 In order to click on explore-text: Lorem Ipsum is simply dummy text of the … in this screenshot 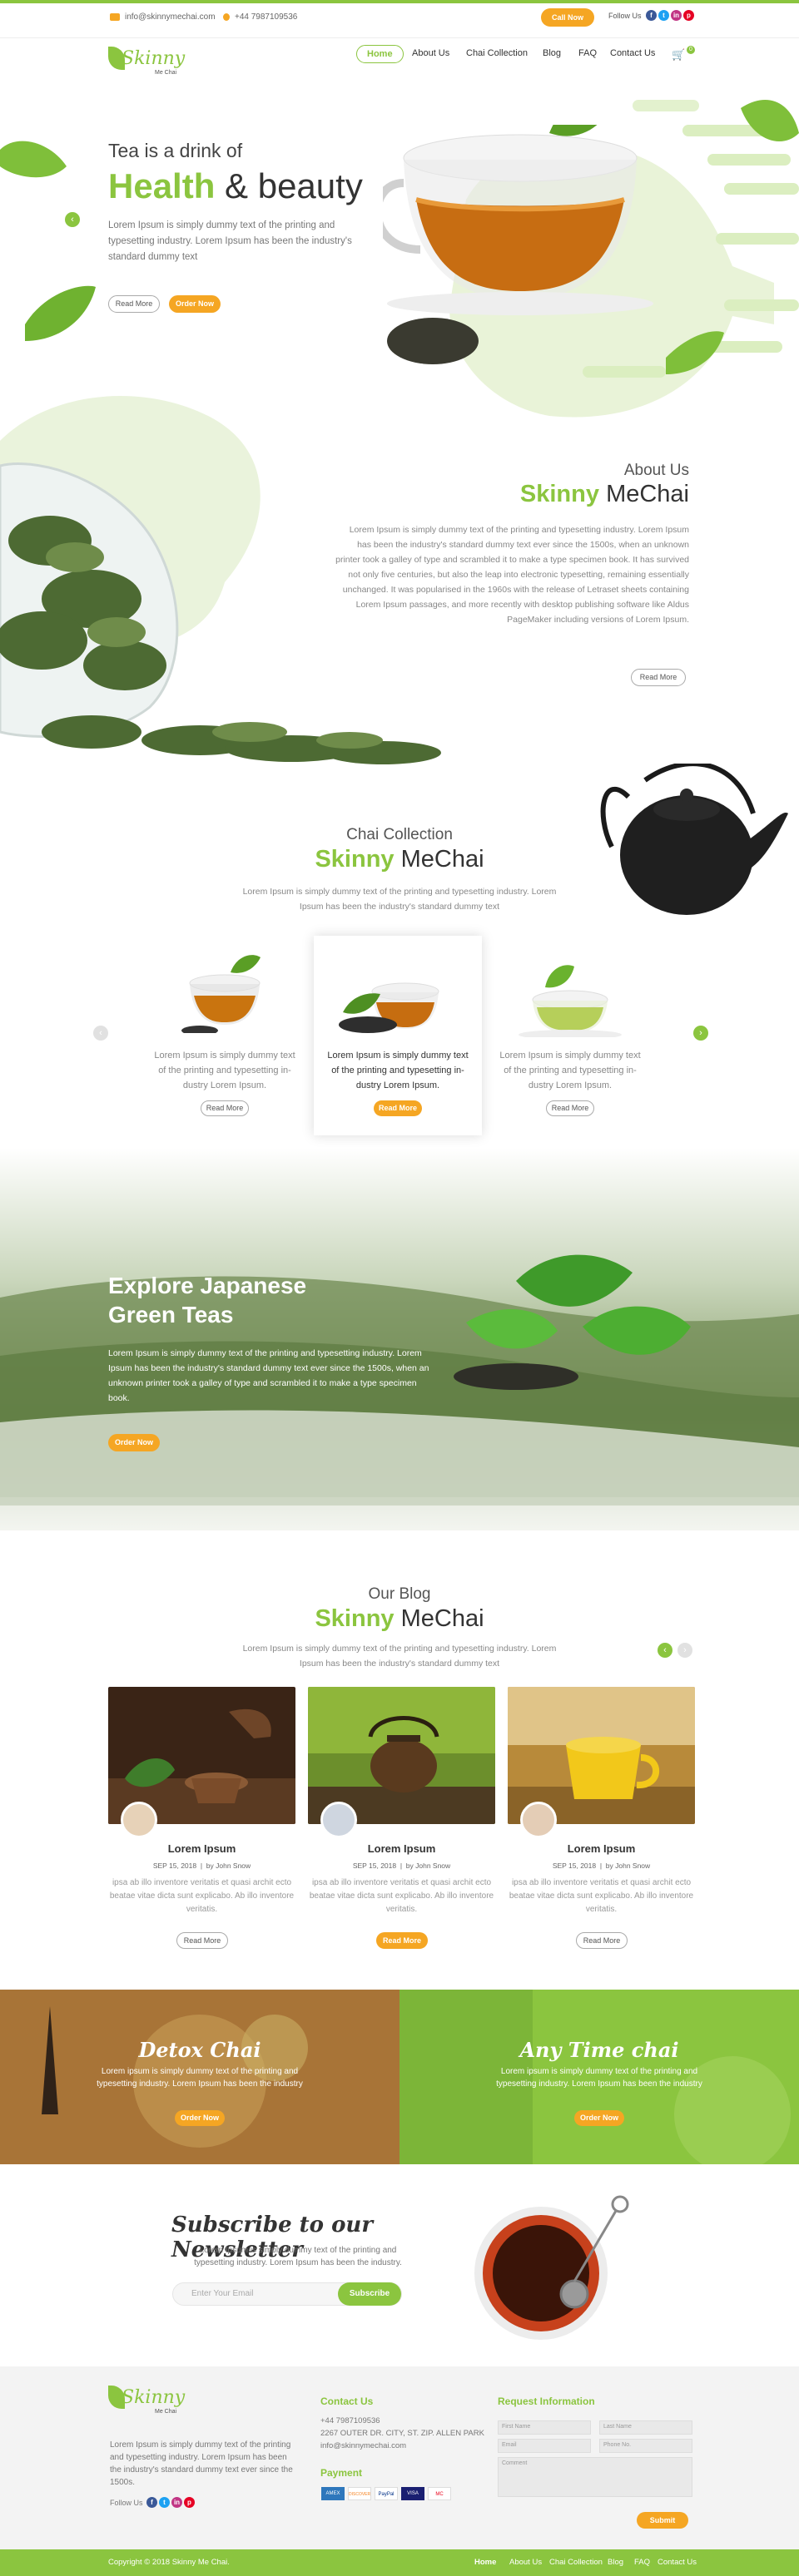, I will do `click(268, 1375)`.